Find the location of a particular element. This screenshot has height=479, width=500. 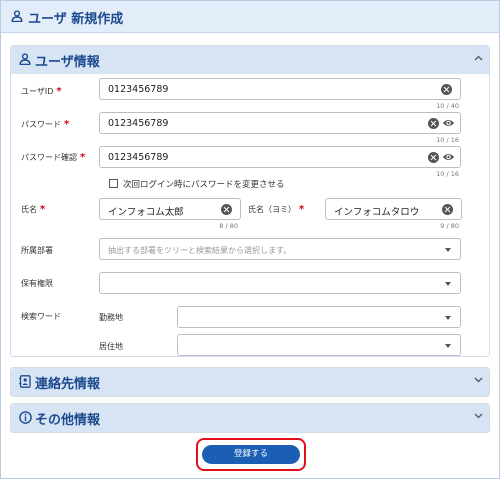

search-word-label: 検索ワード is located at coordinates (41, 316).